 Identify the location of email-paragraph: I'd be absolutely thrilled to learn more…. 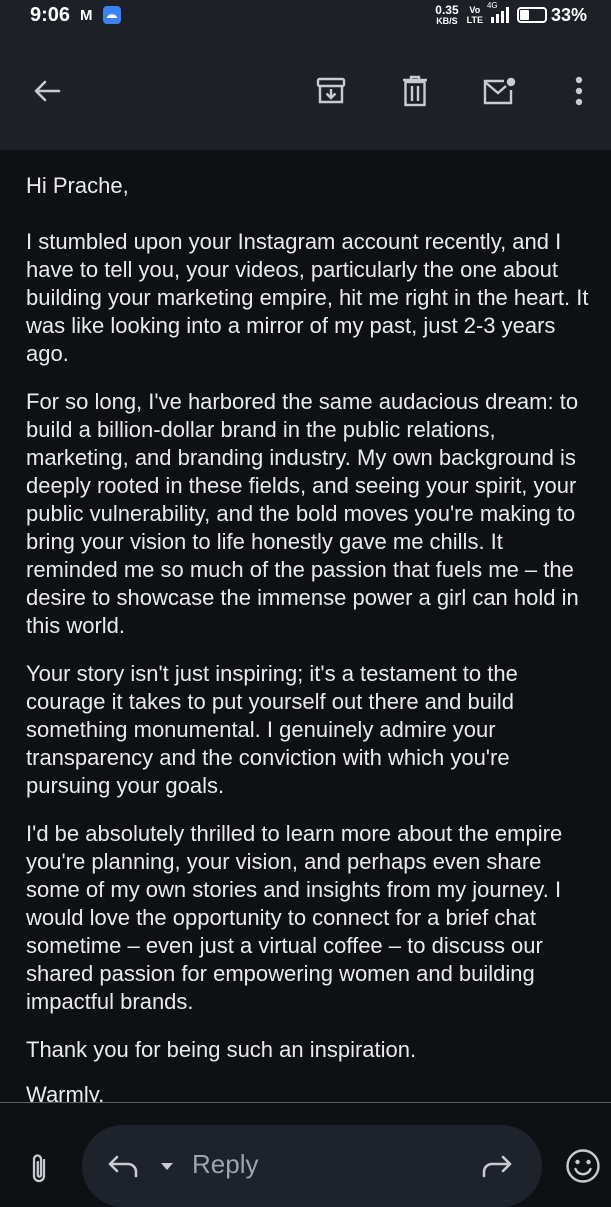
(294, 917).